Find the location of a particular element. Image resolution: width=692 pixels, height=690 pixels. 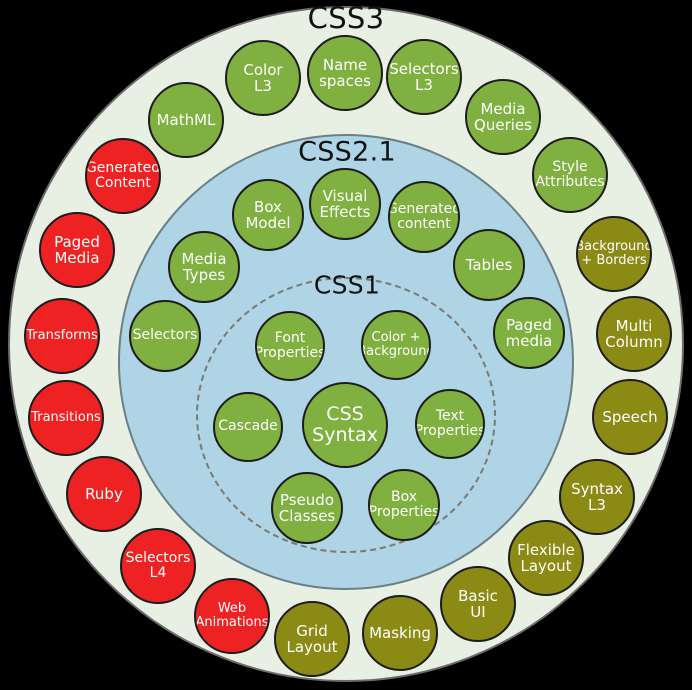

ring-label-css3: CSS3 is located at coordinates (346, 18).